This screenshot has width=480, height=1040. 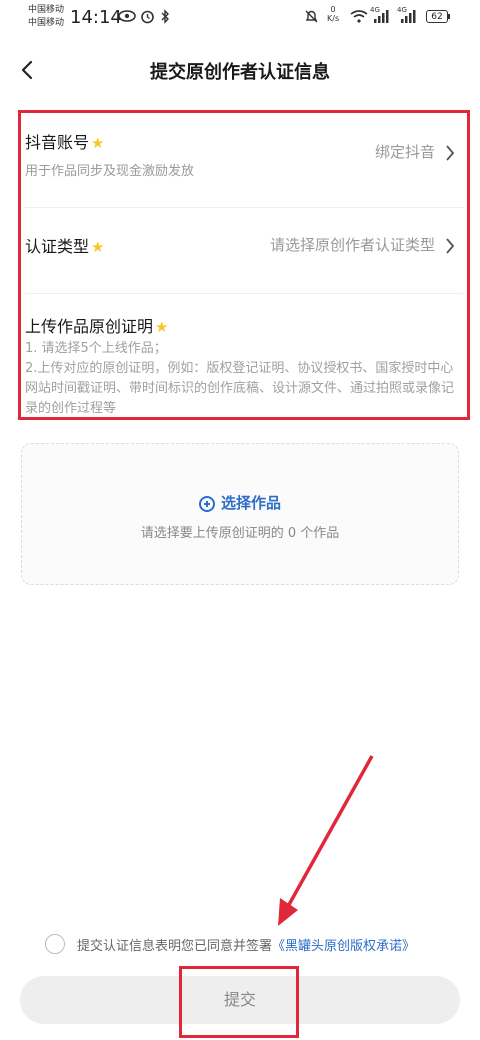 What do you see at coordinates (381, 16) in the screenshot?
I see `signal-1-icon` at bounding box center [381, 16].